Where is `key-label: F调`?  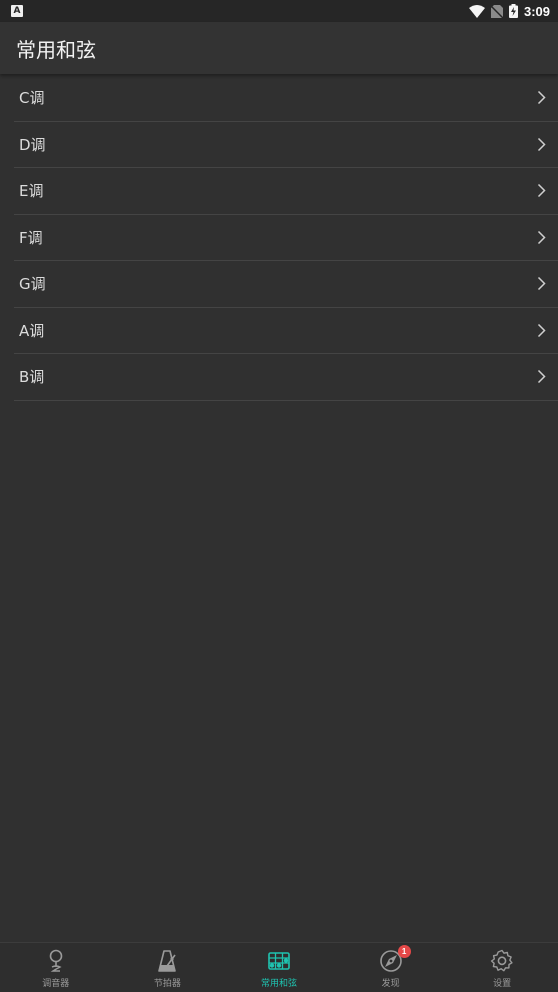 key-label: F调 is located at coordinates (31, 237).